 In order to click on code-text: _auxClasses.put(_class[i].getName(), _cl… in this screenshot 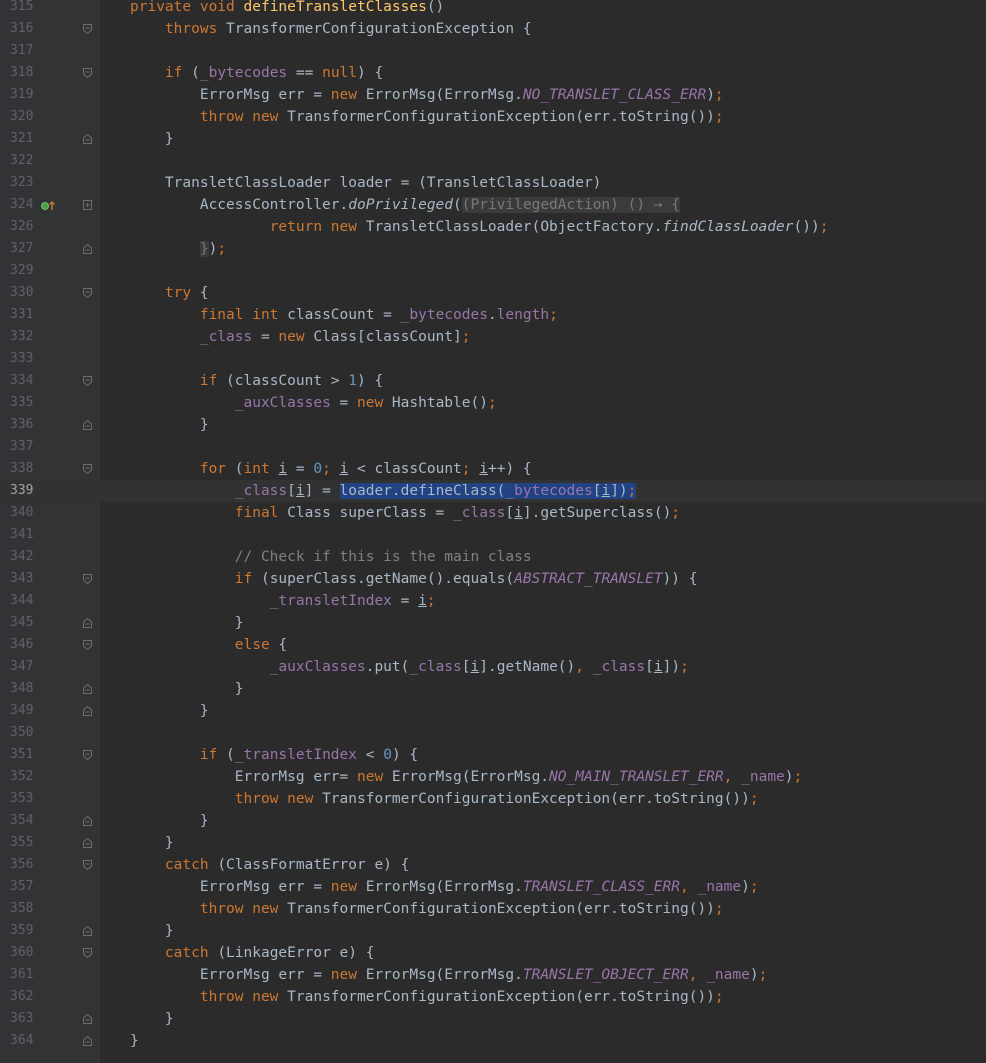, I will do `click(479, 667)`.